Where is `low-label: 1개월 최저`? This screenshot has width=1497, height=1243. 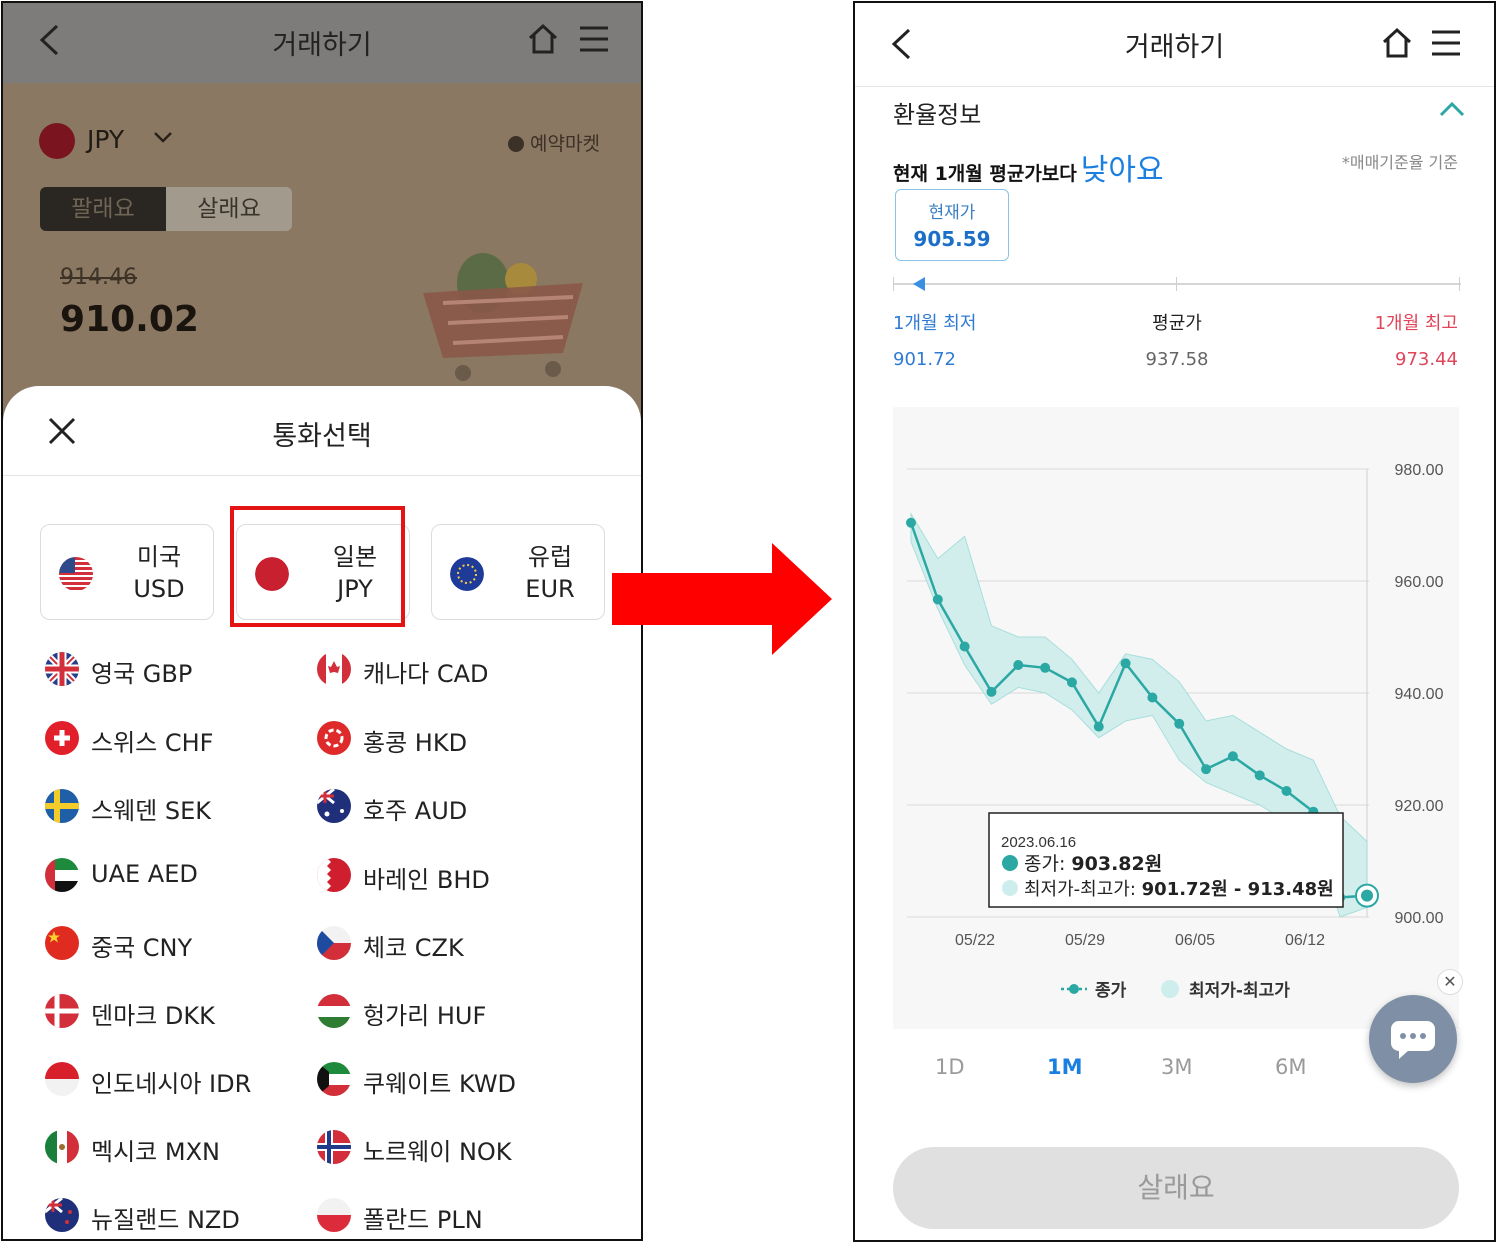
low-label: 1개월 최저 is located at coordinates (935, 323).